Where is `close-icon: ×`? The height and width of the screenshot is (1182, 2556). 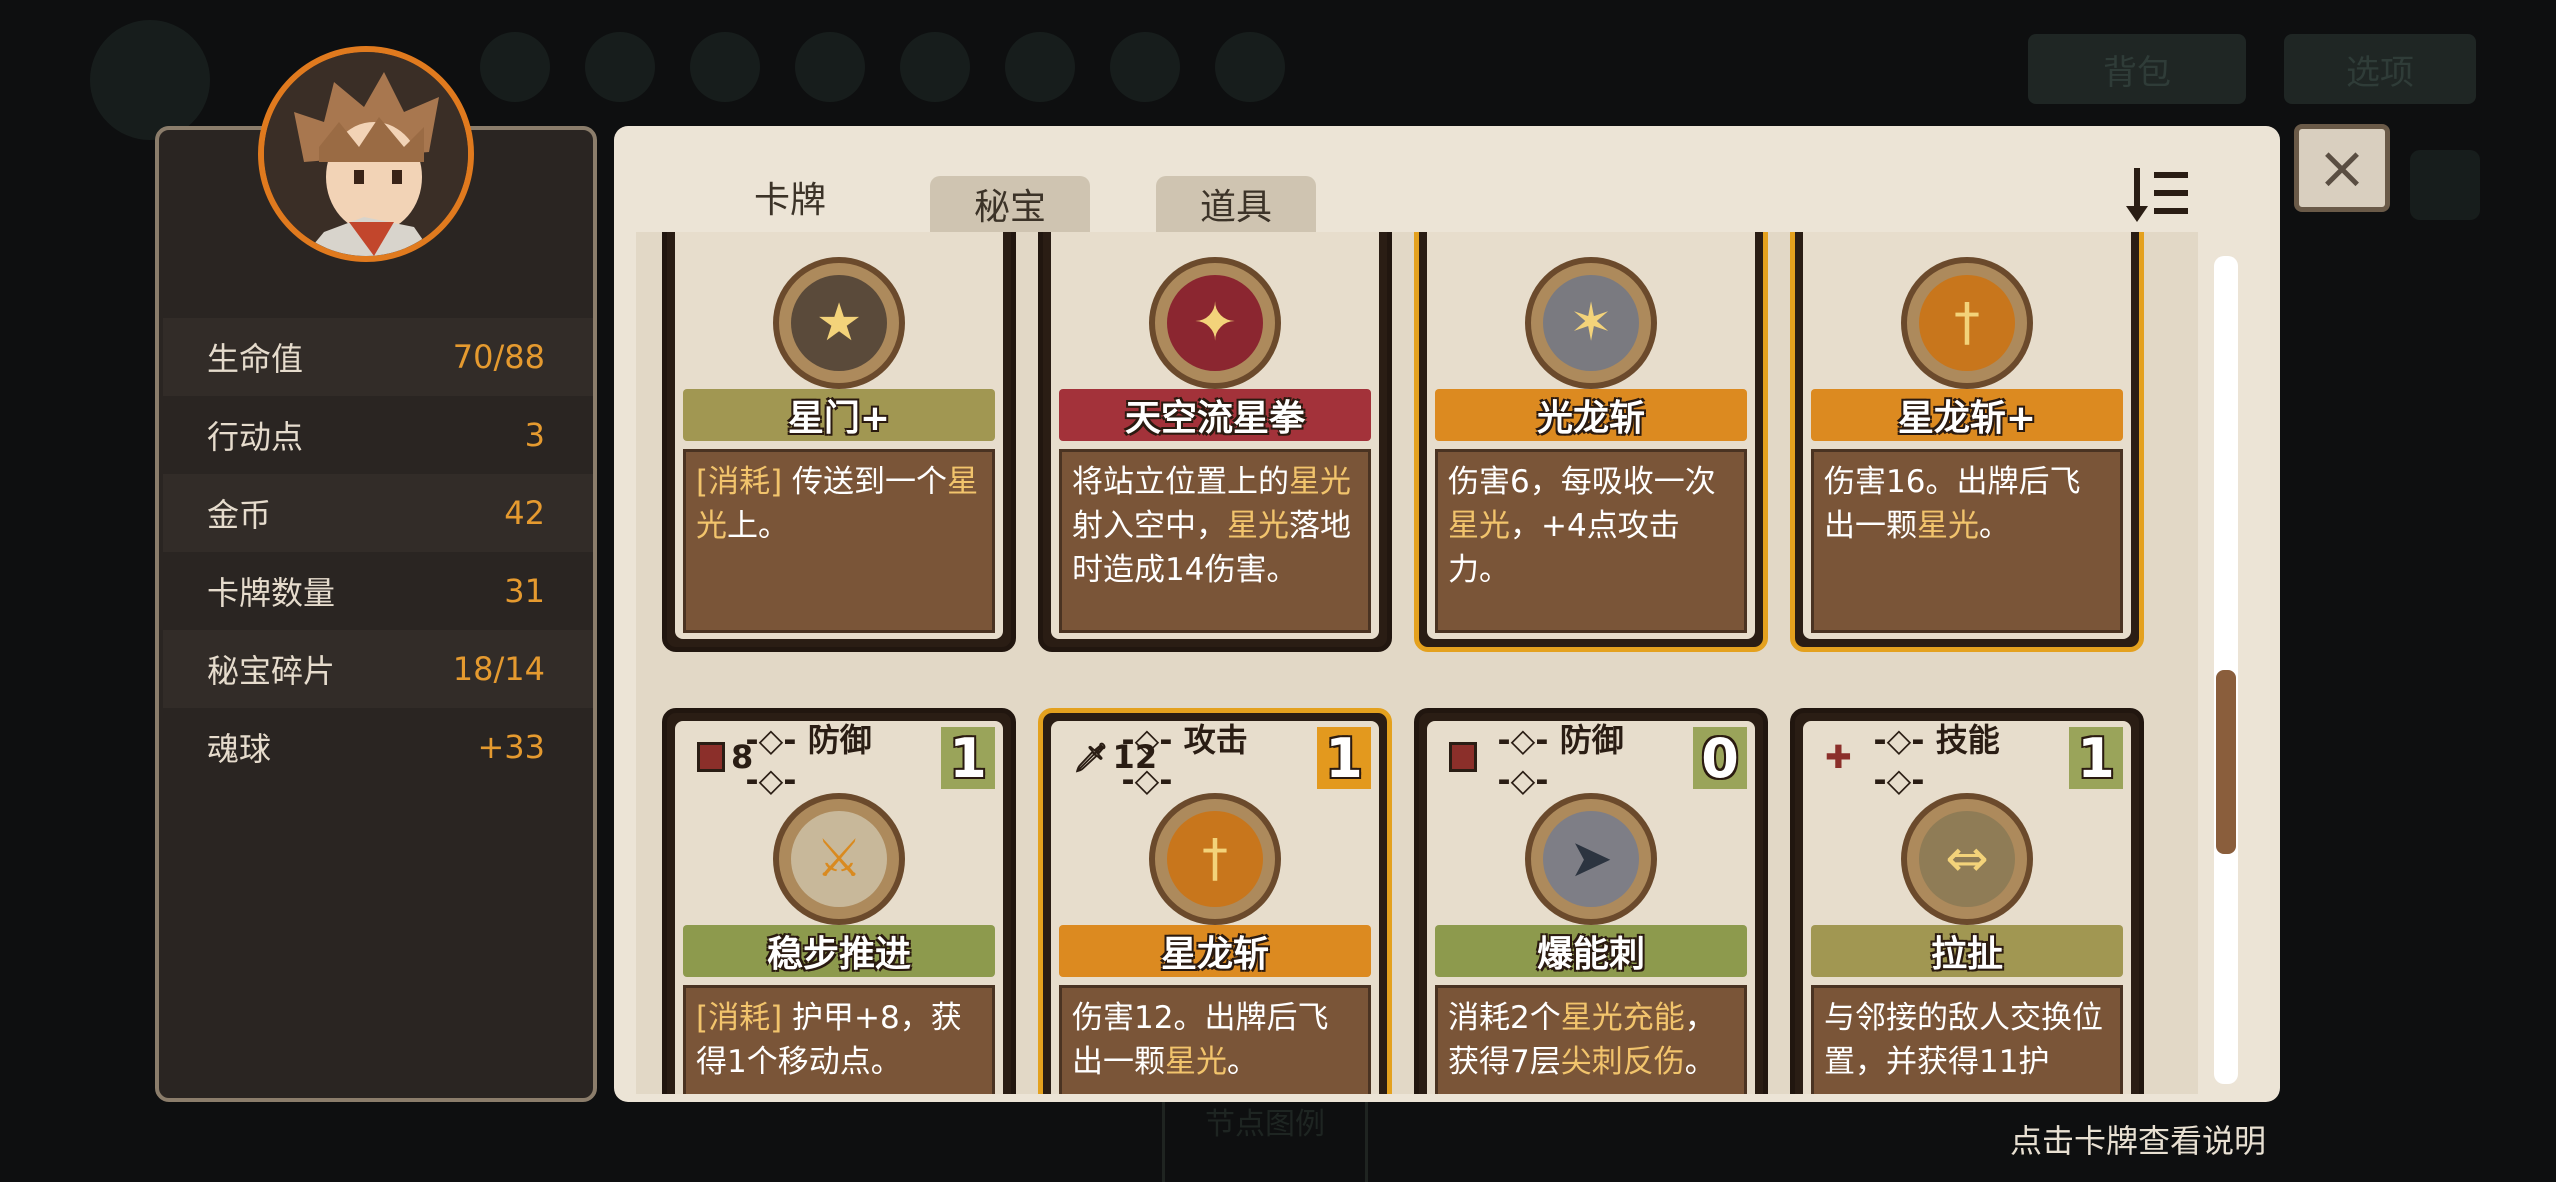 close-icon: × is located at coordinates (2342, 168).